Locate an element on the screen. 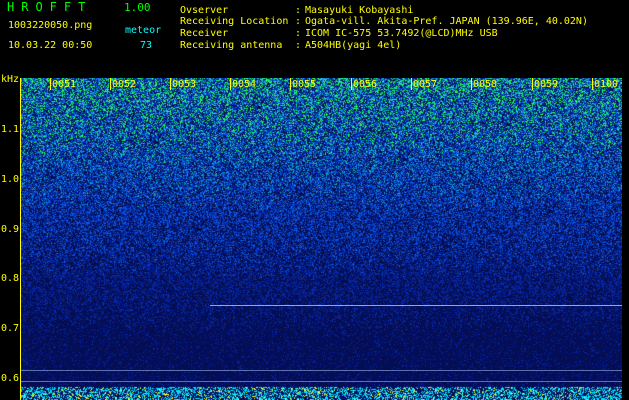 This screenshot has width=629, height=400. x-tick-label: 0053 is located at coordinates (184, 84).